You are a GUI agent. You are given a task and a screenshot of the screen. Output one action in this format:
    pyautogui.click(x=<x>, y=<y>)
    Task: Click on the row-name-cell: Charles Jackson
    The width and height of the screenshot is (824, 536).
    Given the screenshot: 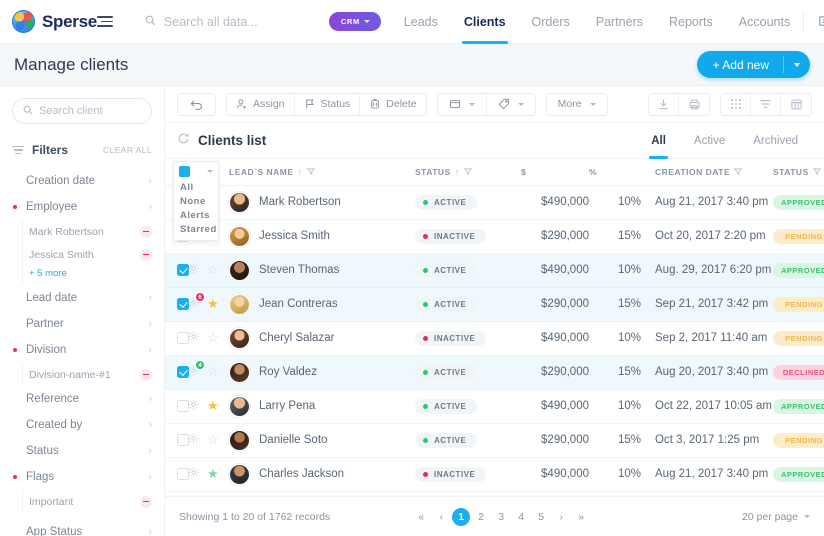 What is the action you would take?
    pyautogui.click(x=322, y=474)
    